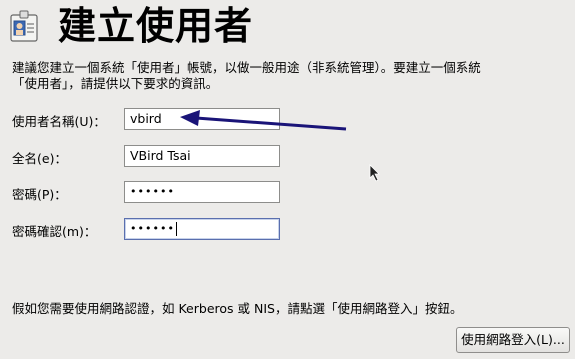 The width and height of the screenshot is (575, 359). Describe the element at coordinates (374, 173) in the screenshot. I see `mouse-pointer-icon` at that location.